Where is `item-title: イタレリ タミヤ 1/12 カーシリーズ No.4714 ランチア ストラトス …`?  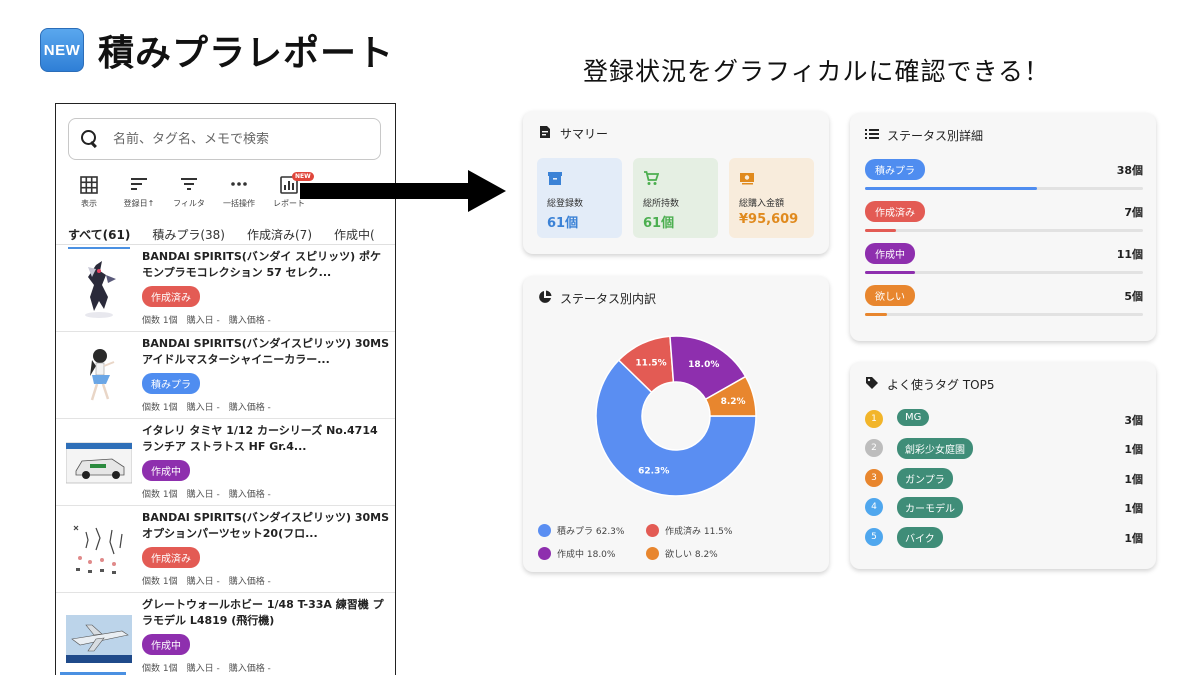 item-title: イタレリ タミヤ 1/12 カーシリーズ No.4714 ランチア ストラトス … is located at coordinates (260, 438).